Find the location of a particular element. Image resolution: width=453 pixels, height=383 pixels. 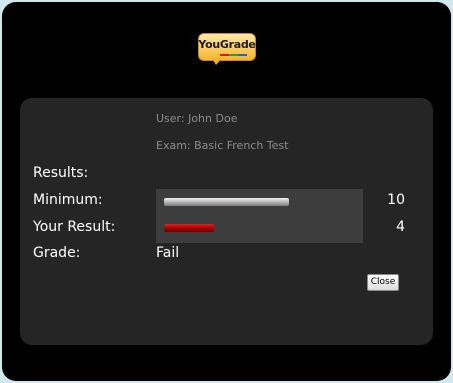

logo-stripe-green is located at coordinates (233, 55).